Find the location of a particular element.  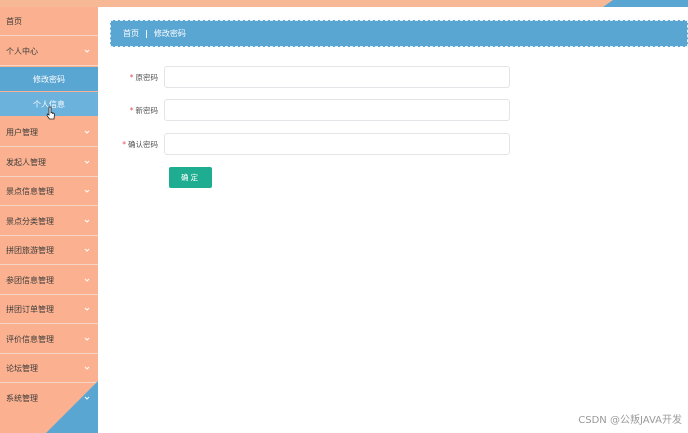

sidebar-item-scenic-info-management: 景点信息管理 is located at coordinates (49, 191).